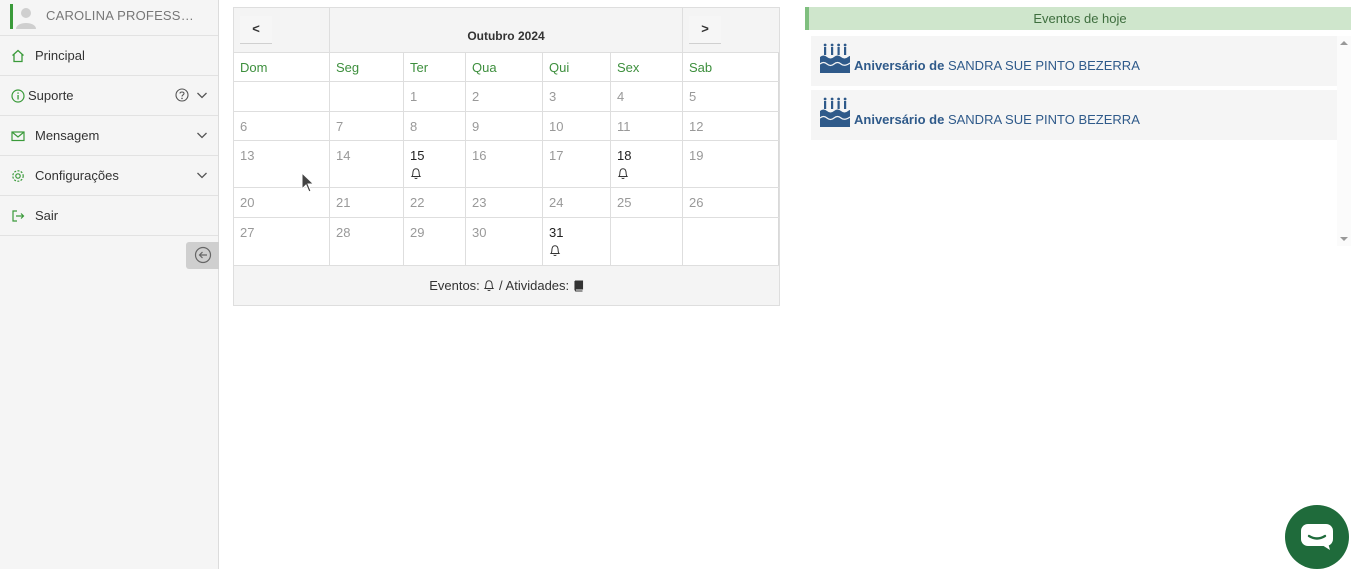  I want to click on calendar-day-number: 15, so click(417, 155).